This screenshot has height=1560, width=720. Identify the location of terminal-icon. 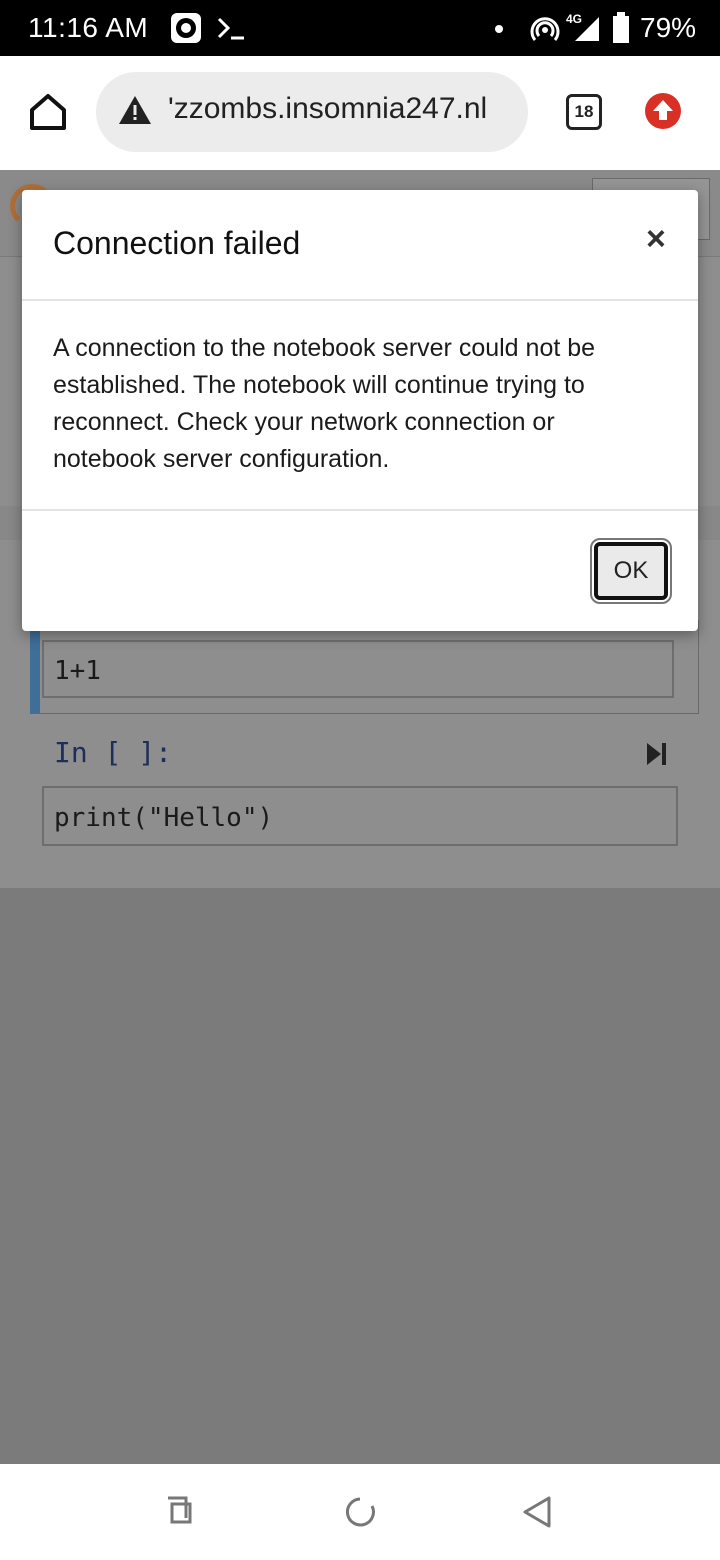
(230, 28).